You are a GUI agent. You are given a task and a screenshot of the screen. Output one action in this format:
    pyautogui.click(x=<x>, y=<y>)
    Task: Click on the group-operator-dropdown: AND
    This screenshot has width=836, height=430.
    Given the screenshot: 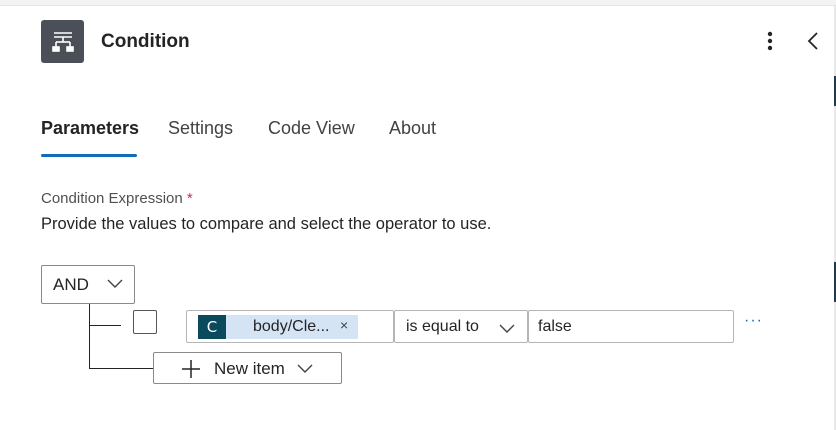 What is the action you would take?
    pyautogui.click(x=88, y=284)
    